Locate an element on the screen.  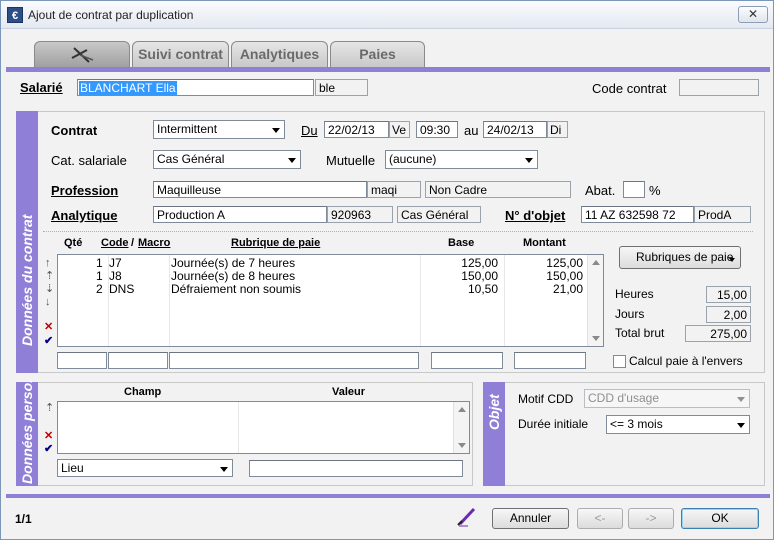
profession-code-field is located at coordinates (394, 189).